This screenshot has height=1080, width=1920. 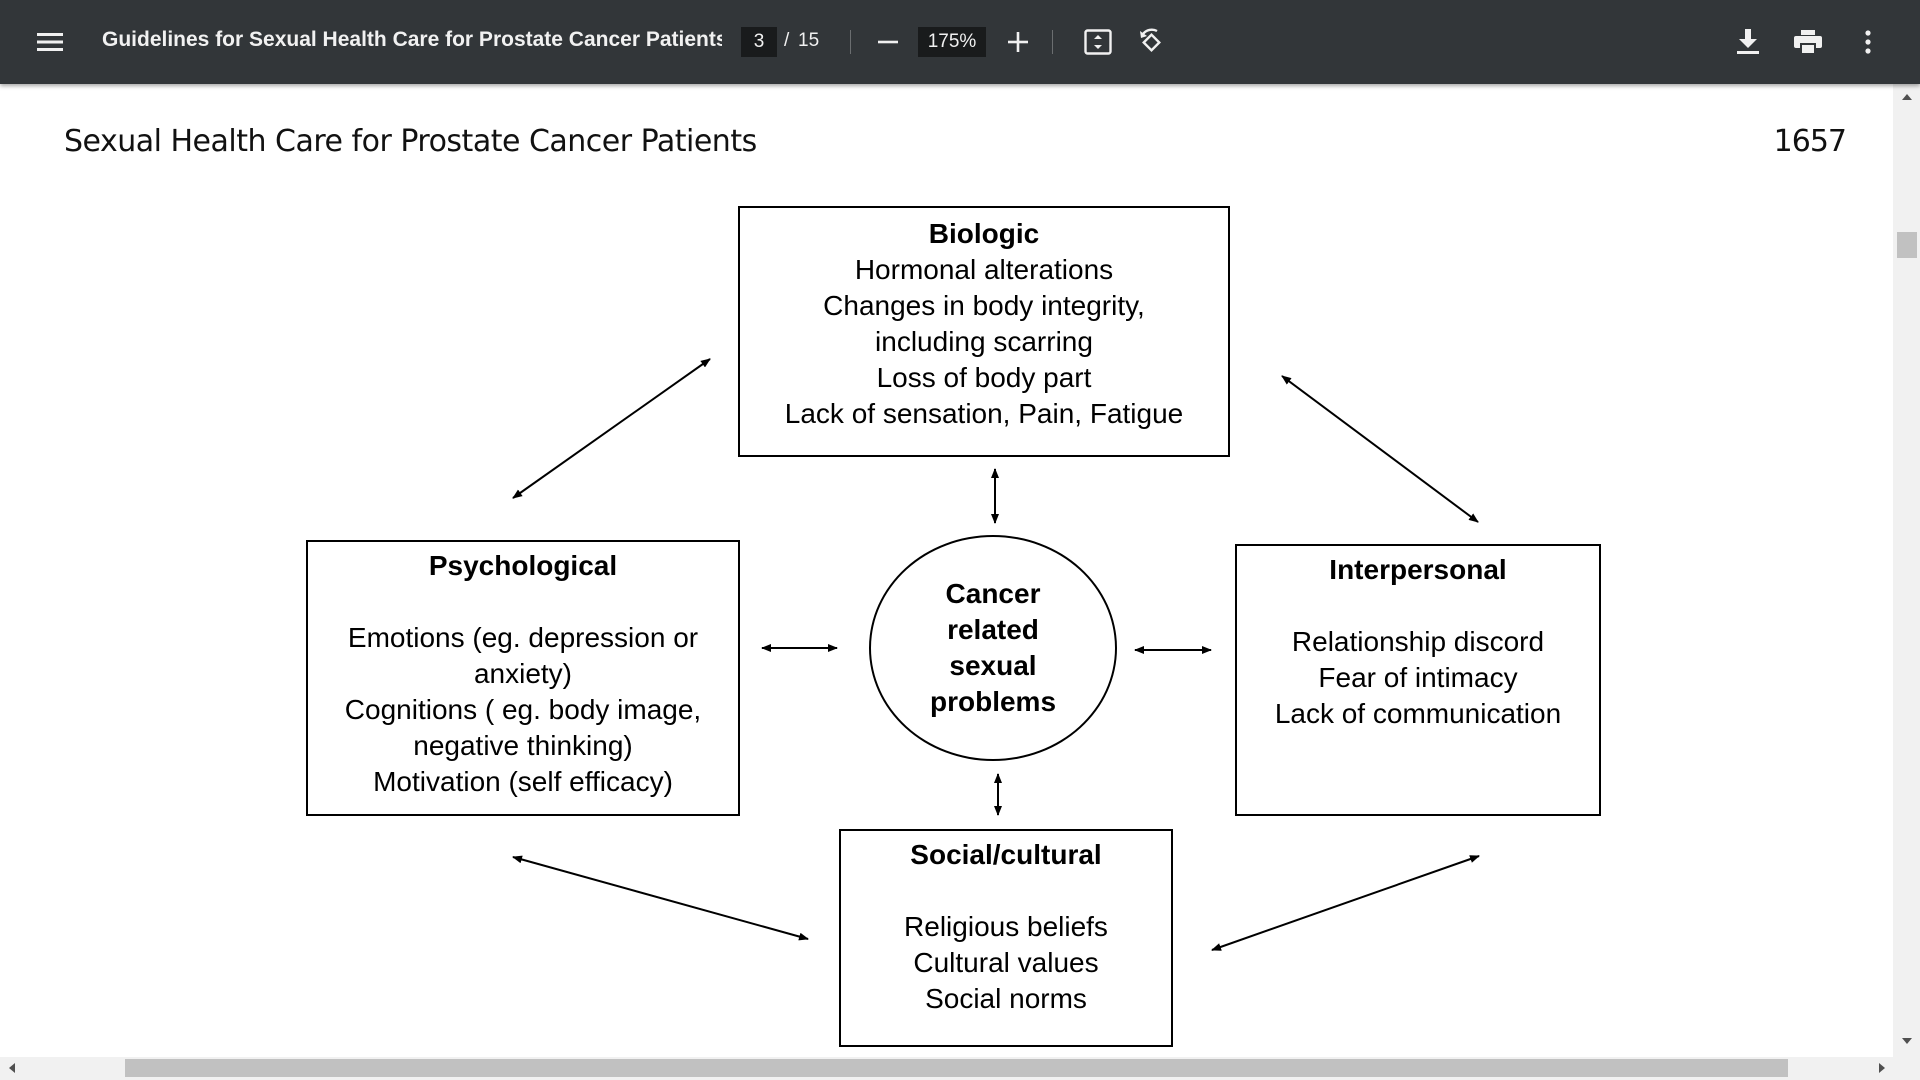 I want to click on zoom-in-icon, so click(x=1018, y=42).